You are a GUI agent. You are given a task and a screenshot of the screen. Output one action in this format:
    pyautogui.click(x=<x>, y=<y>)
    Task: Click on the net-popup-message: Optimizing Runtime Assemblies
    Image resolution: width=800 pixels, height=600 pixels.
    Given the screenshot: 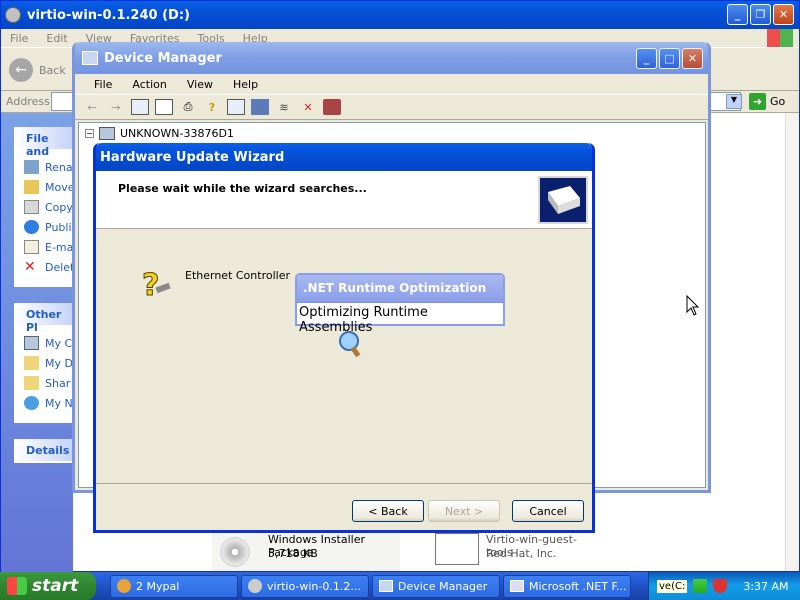 What is the action you would take?
    pyautogui.click(x=400, y=318)
    